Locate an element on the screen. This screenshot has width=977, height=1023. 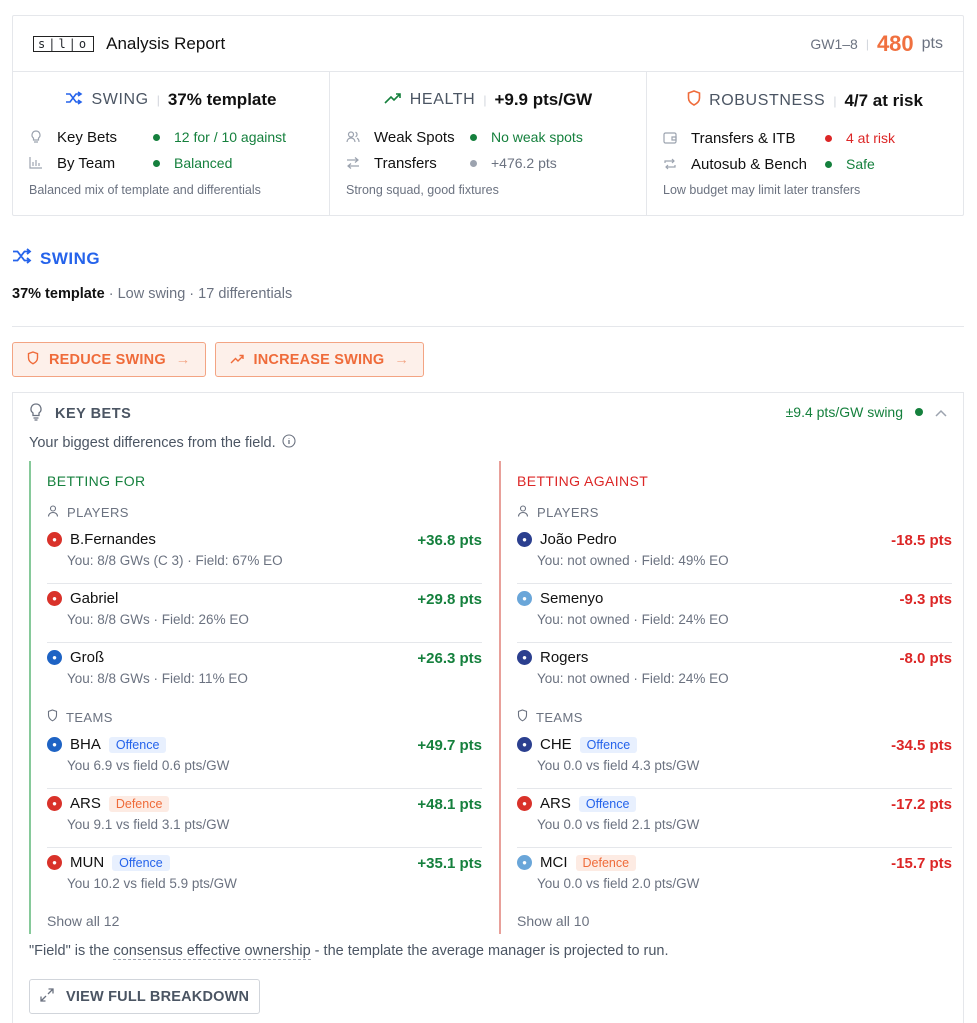
player-name: Rogers is located at coordinates (564, 657).